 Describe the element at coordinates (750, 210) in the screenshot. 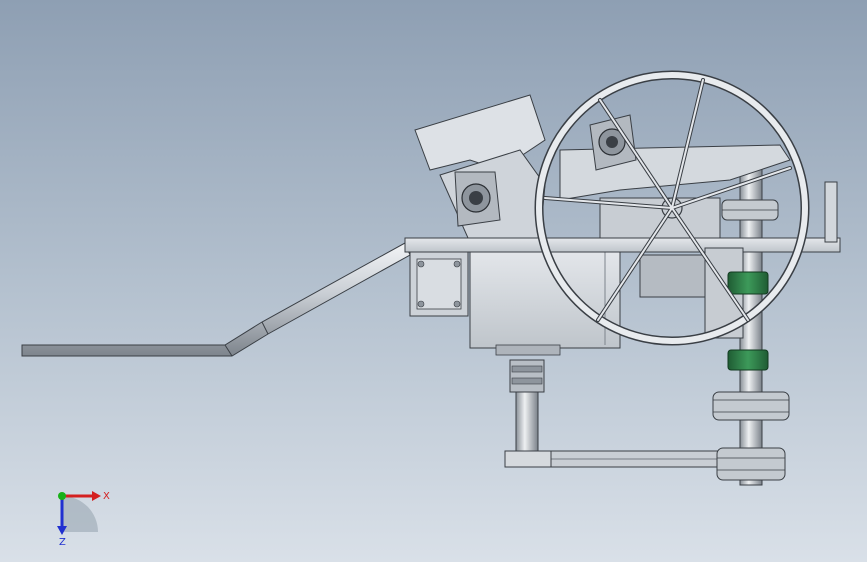

I see `upper-pulley` at that location.